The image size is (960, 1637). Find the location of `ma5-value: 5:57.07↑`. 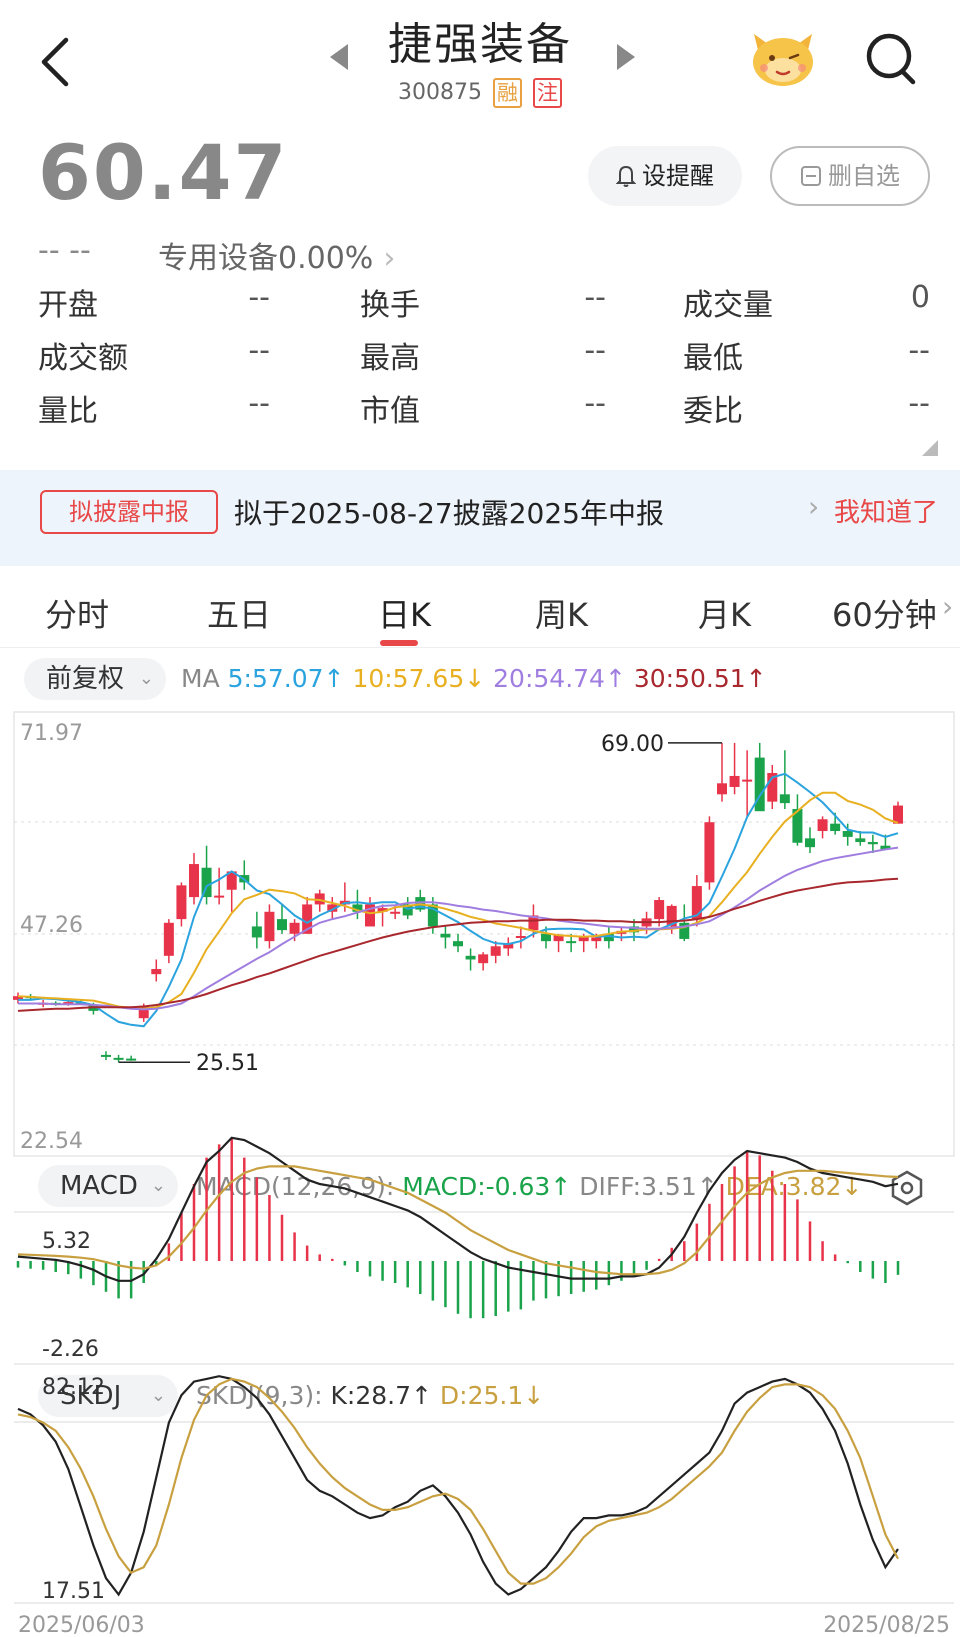

ma5-value: 5:57.07↑ is located at coordinates (286, 678).